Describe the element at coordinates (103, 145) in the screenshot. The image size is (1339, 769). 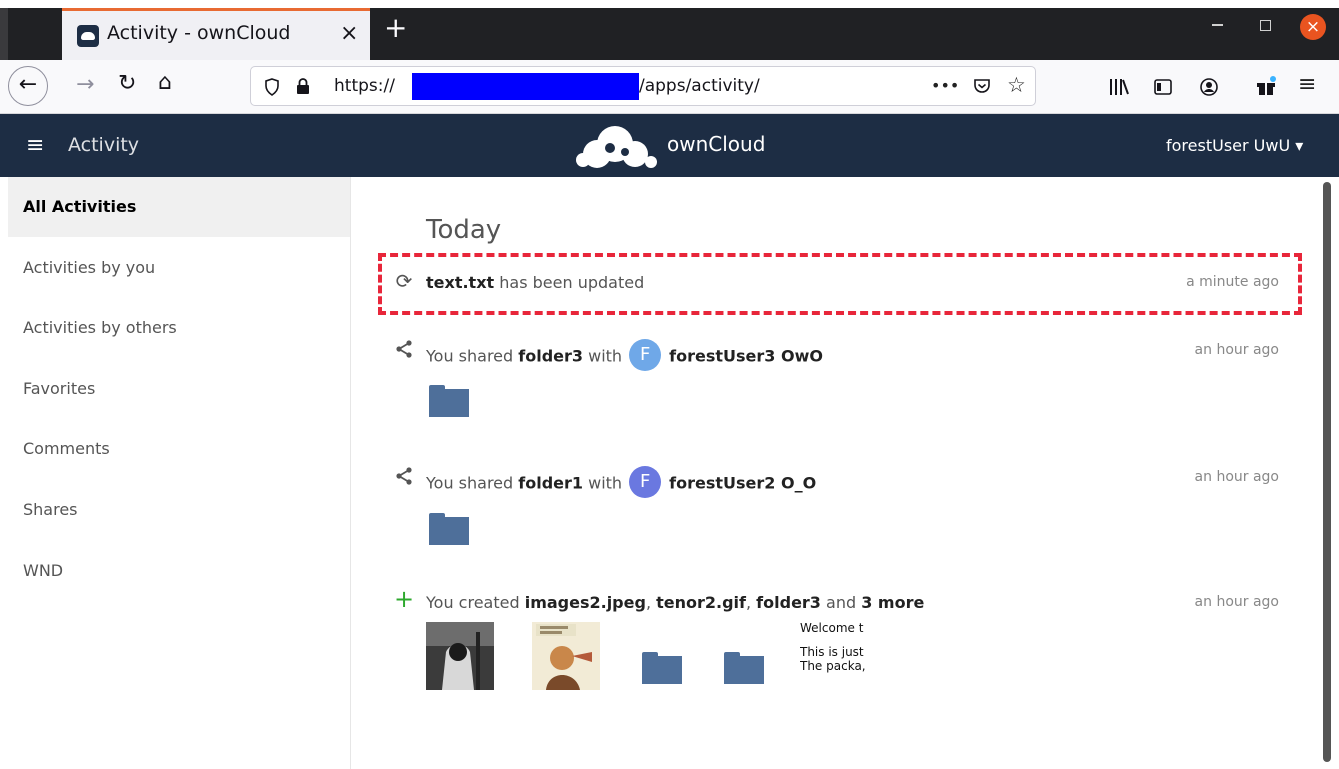
I see `app-switcher-label: Activity` at that location.